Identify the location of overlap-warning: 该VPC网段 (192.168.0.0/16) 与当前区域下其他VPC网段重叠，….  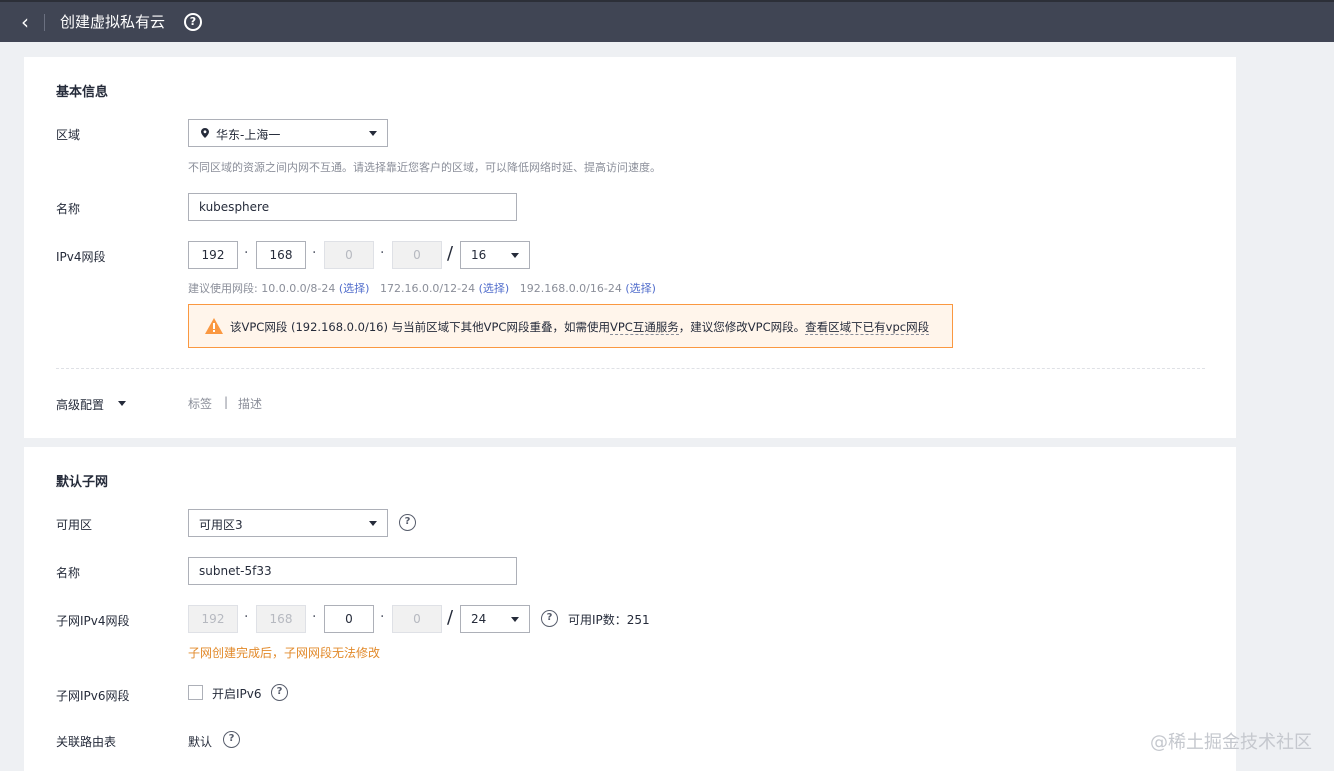
(570, 326).